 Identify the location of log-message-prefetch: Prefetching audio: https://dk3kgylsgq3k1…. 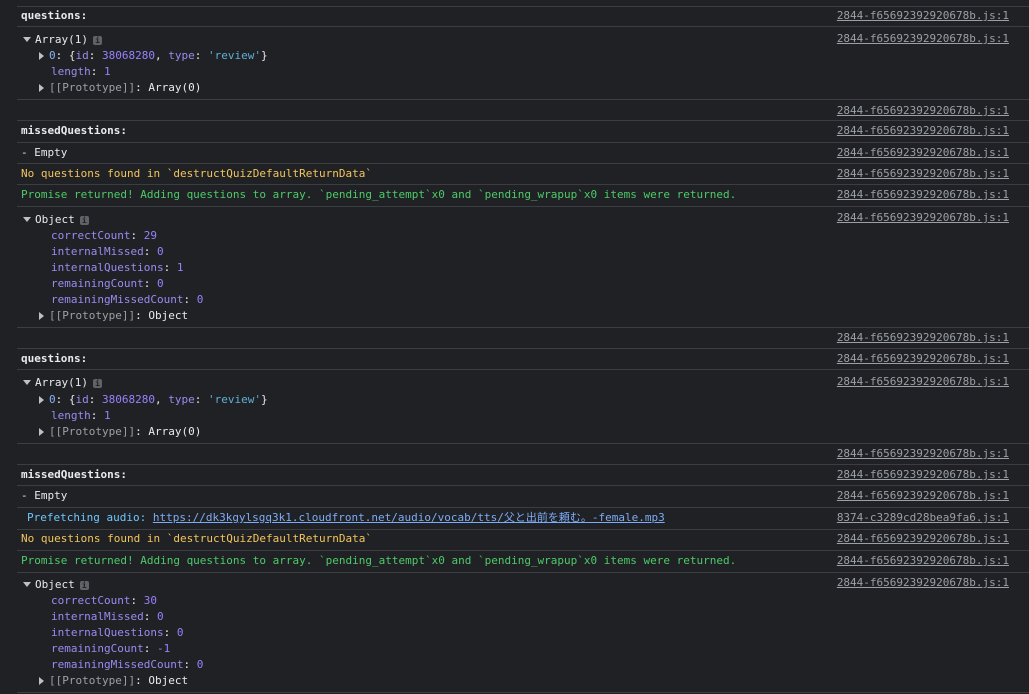
(346, 518).